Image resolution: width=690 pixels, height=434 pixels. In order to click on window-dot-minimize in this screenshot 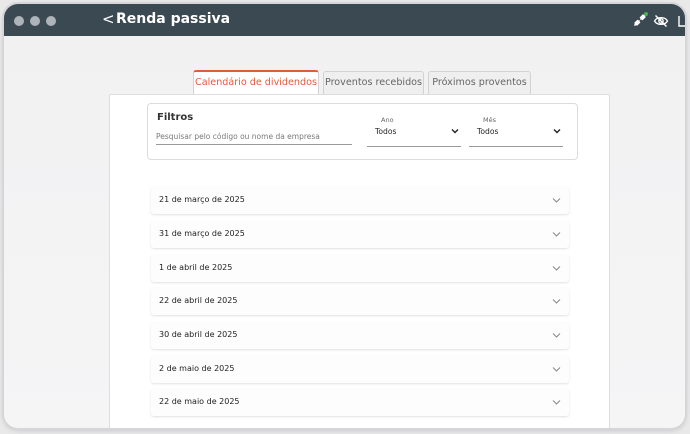, I will do `click(35, 21)`.